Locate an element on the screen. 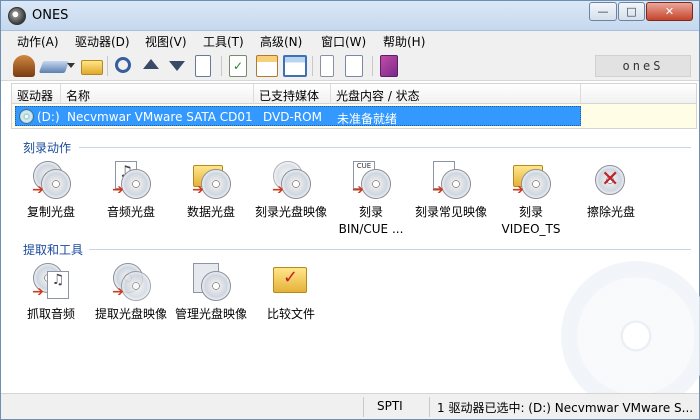  burn-image-button: ➔ 刻录光盘映像 is located at coordinates (291, 191).